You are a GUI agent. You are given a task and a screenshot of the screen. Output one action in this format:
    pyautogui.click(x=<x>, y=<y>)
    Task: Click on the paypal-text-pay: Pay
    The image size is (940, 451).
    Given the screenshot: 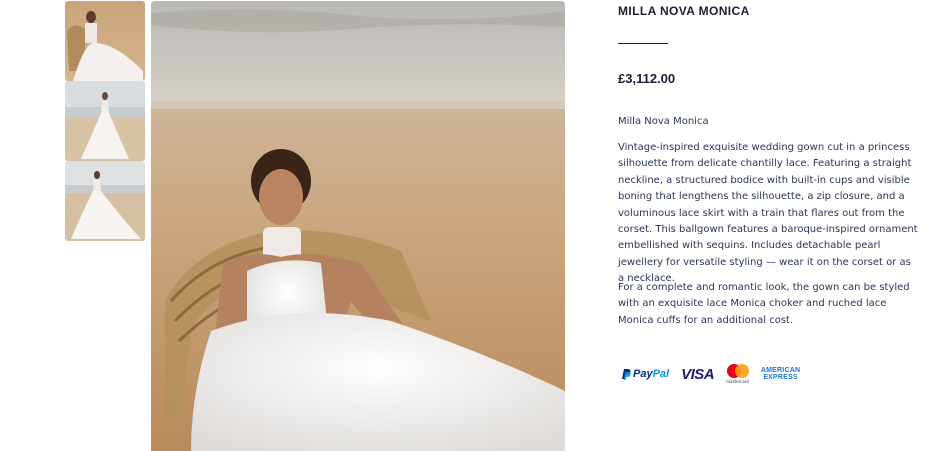 What is the action you would take?
    pyautogui.click(x=643, y=374)
    